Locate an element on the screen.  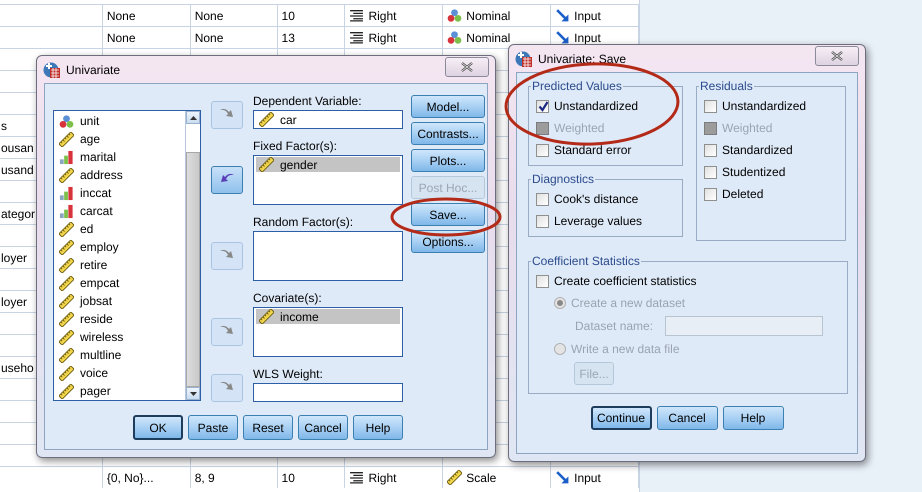
variable-field is located at coordinates (328, 392).